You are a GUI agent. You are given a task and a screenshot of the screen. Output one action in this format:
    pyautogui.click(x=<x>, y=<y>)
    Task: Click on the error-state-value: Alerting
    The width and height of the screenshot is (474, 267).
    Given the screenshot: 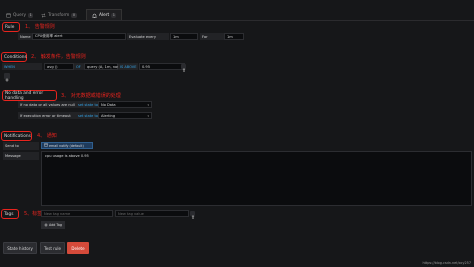 What is the action you would take?
    pyautogui.click(x=108, y=115)
    